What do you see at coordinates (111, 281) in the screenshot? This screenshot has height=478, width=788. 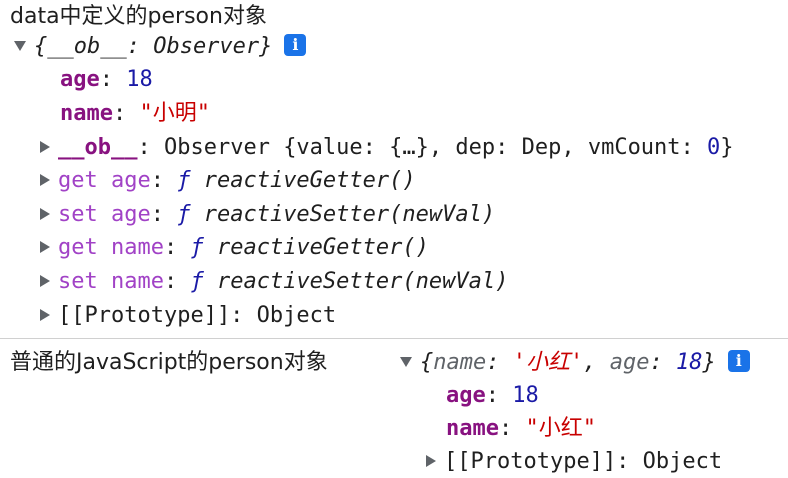 I see `accessor-label: set name` at bounding box center [111, 281].